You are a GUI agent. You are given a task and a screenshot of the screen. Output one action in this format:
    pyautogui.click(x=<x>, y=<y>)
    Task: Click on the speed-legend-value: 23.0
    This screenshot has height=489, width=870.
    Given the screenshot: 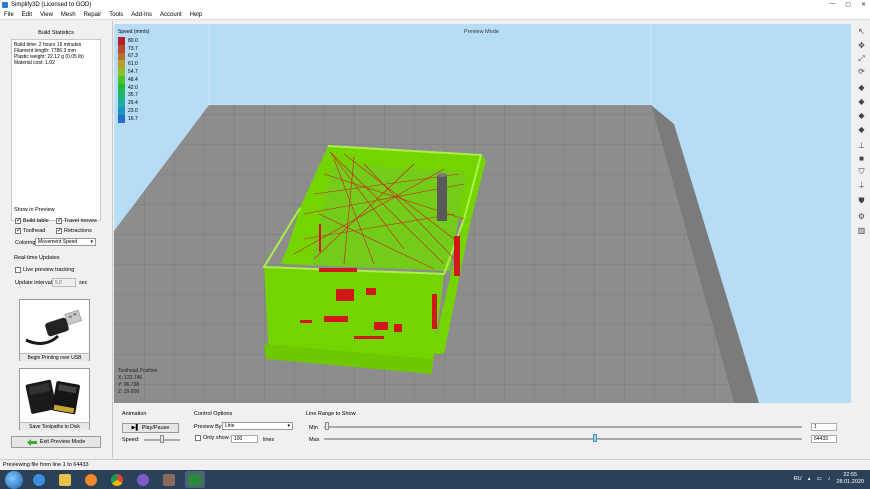 What is the action you would take?
    pyautogui.click(x=133, y=111)
    